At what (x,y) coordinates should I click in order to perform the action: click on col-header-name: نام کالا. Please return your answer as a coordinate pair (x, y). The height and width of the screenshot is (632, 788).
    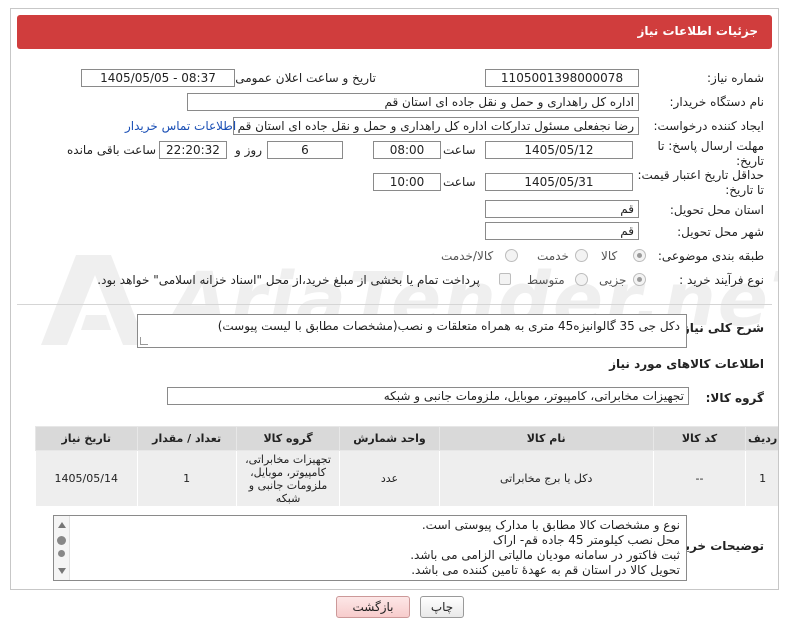
    Looking at the image, I should click on (546, 438).